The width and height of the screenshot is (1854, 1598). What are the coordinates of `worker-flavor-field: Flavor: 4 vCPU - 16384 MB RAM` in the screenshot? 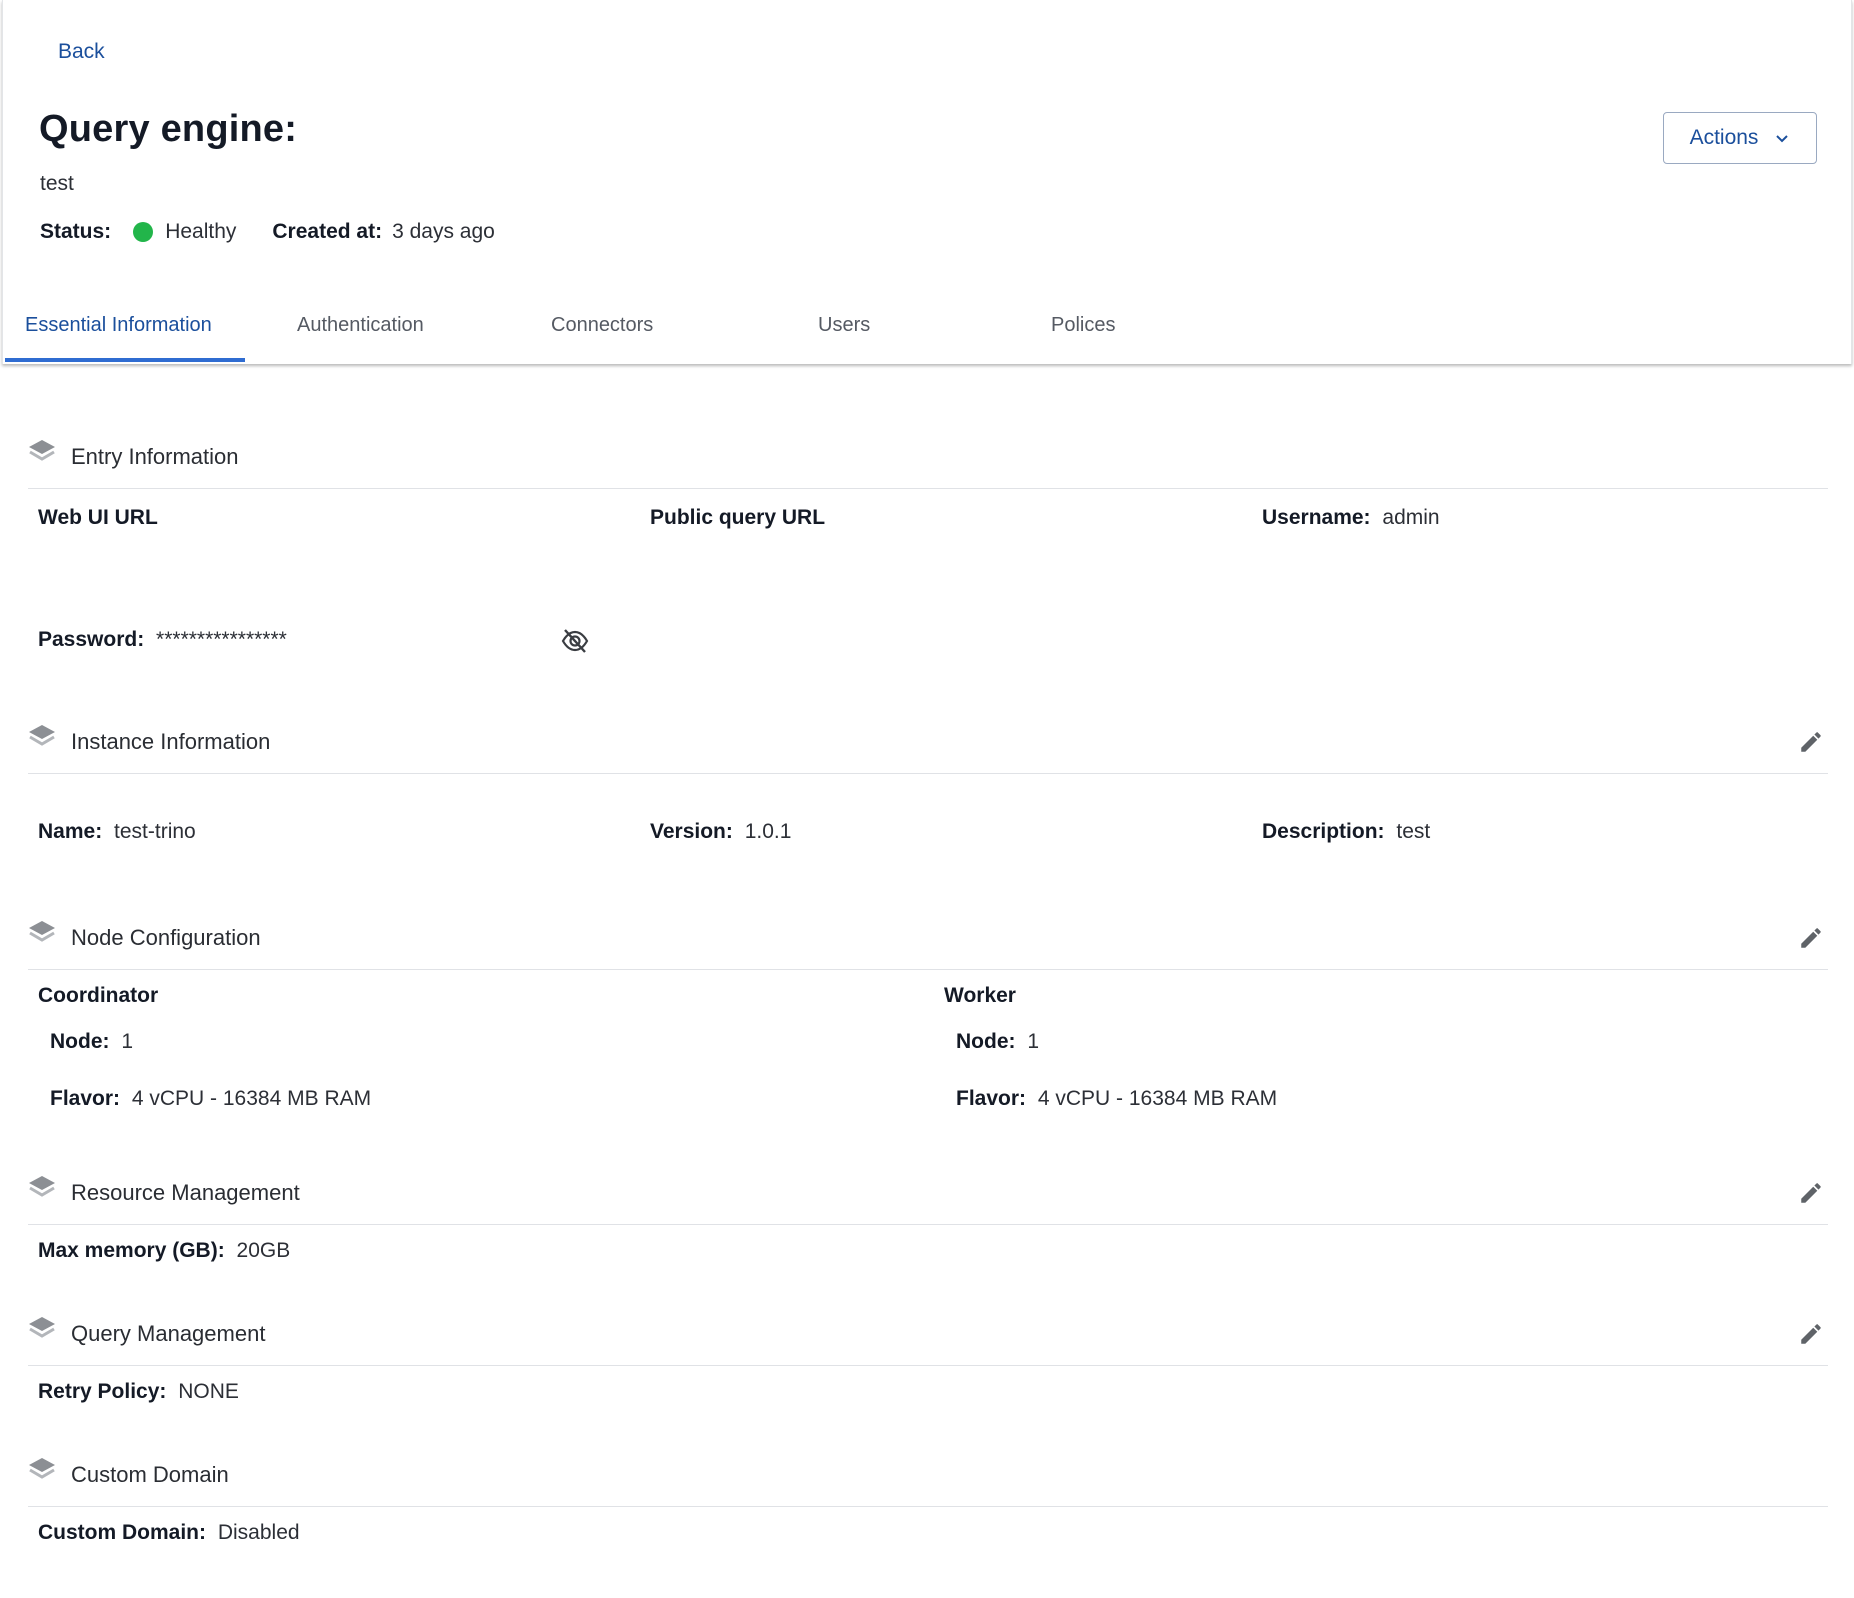 It's located at (1116, 1099).